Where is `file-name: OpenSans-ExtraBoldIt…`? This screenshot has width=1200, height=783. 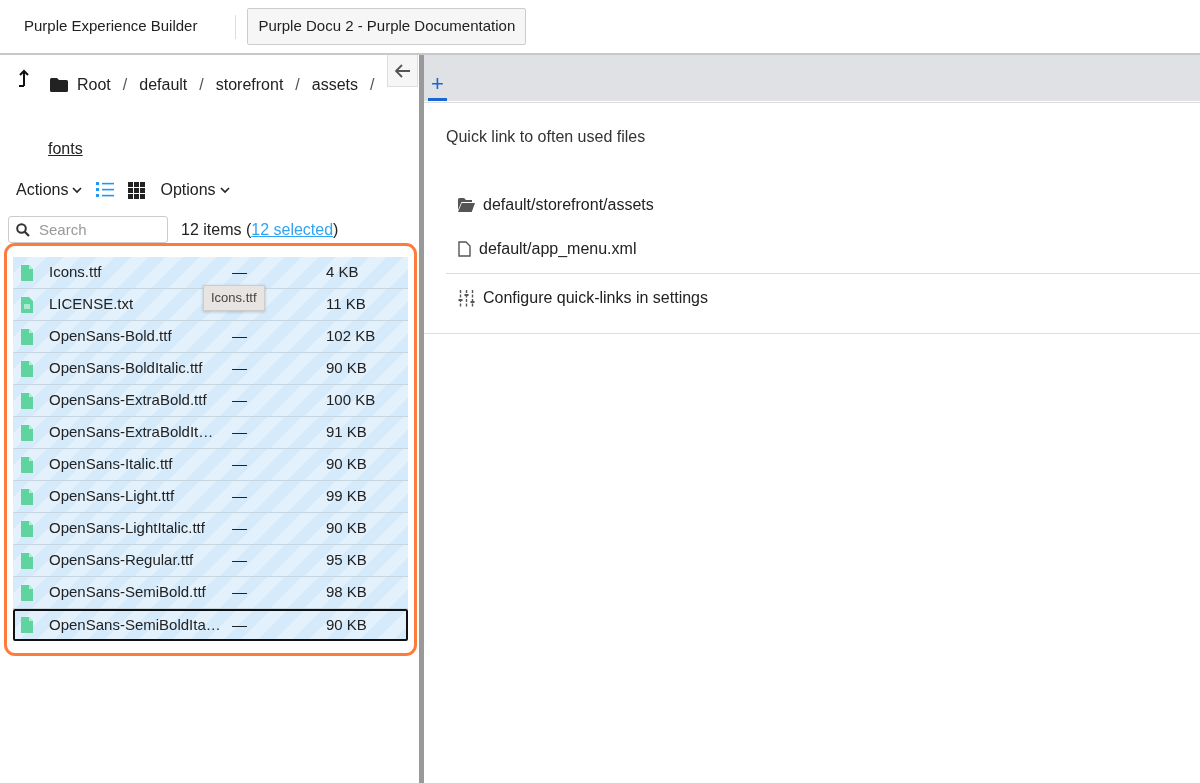
file-name: OpenSans-ExtraBoldIt… is located at coordinates (132, 432).